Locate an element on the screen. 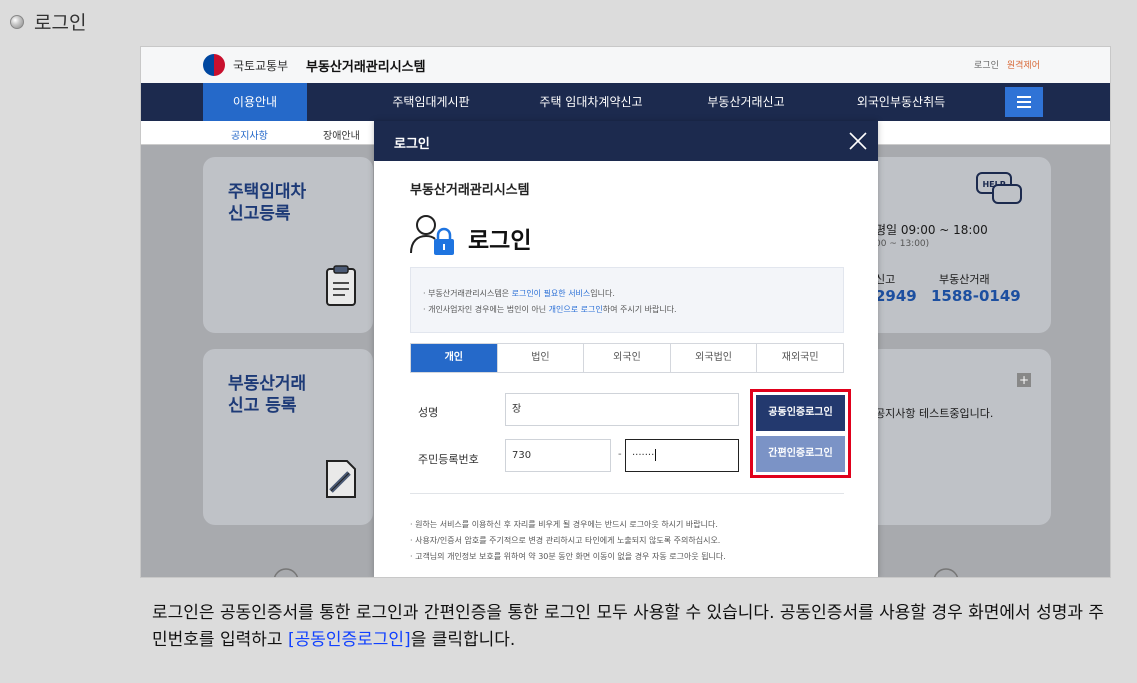 Image resolution: width=1137 pixels, height=683 pixels. top-links: 로그인 원격제어 is located at coordinates (1007, 64).